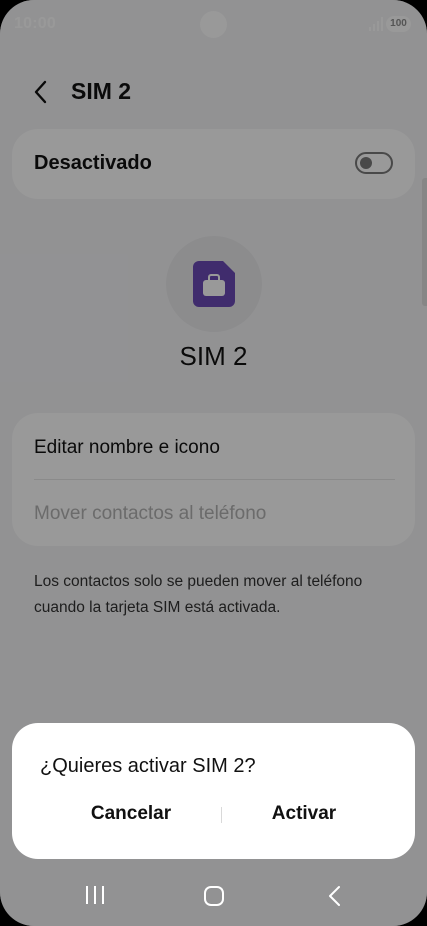  Describe the element at coordinates (148, 766) in the screenshot. I see `dialog-title: ¿Quieres activar SIM 2?` at that location.